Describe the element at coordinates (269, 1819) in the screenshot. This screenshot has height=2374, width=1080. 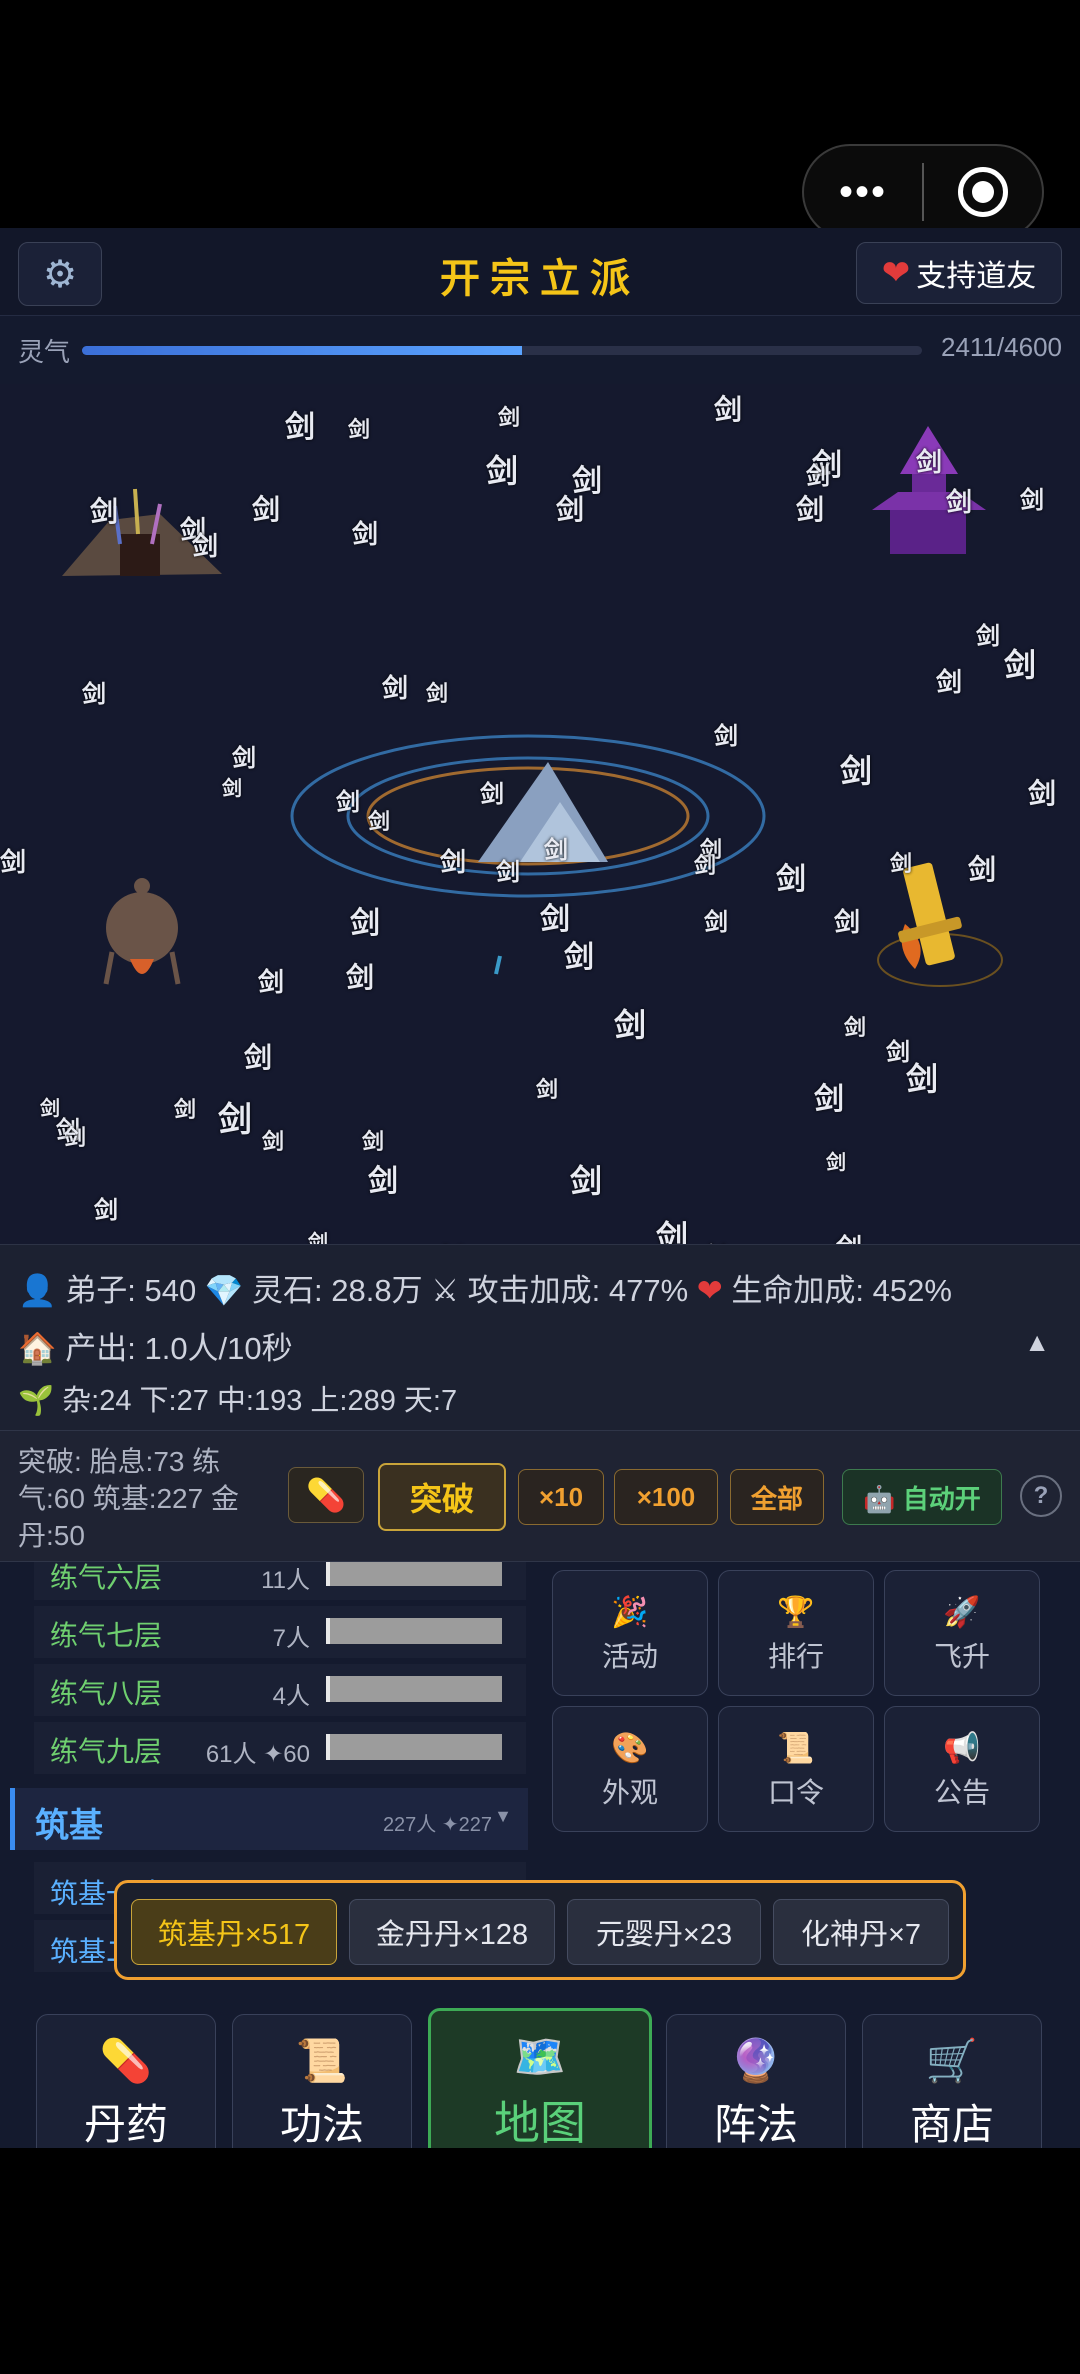
I see `realm-group-header: 筑基 227人 ✦227 ▼` at that location.